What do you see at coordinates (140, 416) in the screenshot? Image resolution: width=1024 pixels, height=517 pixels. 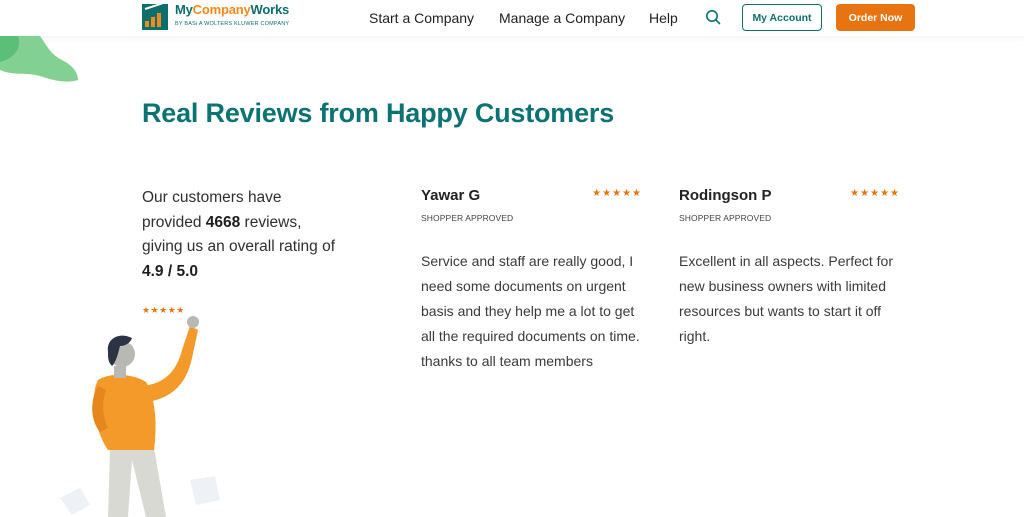 I see `person-illustration` at bounding box center [140, 416].